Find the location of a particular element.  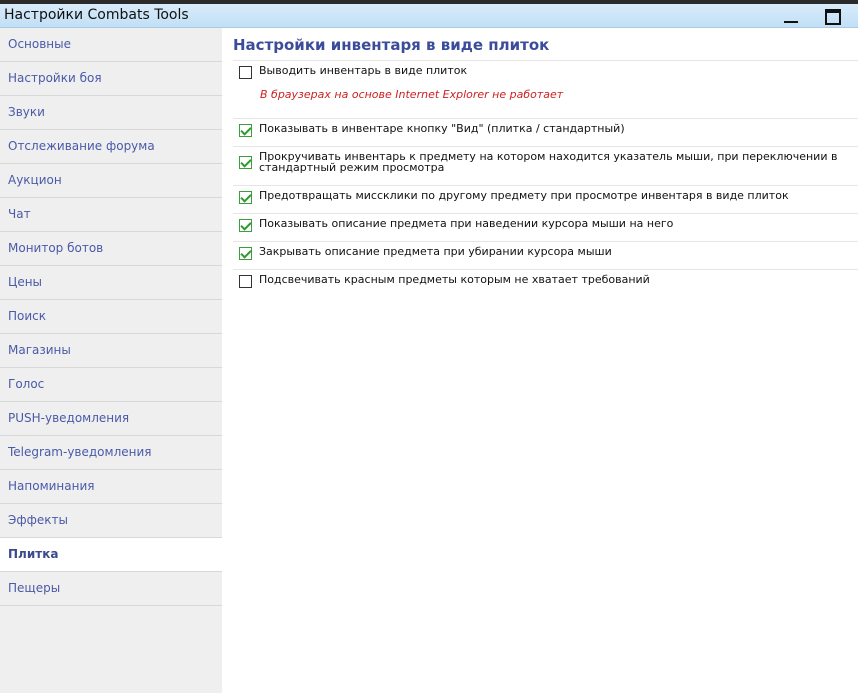

sidebar-item-chat: Чат is located at coordinates (111, 215).